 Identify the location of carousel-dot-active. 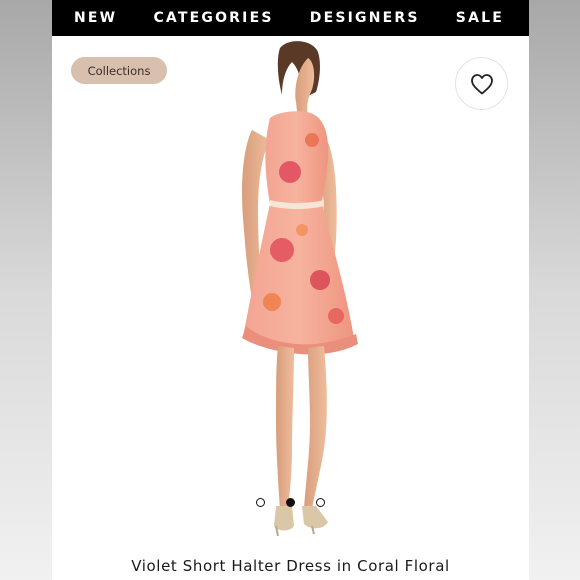
(290, 502).